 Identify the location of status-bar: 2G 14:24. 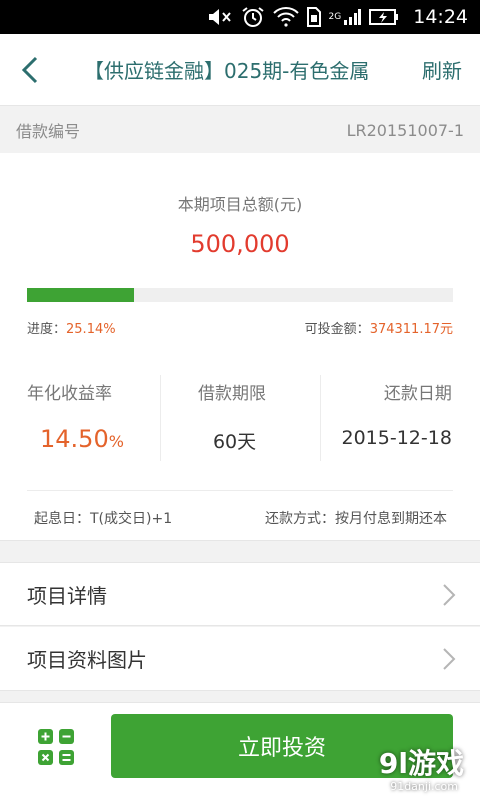
(240, 17).